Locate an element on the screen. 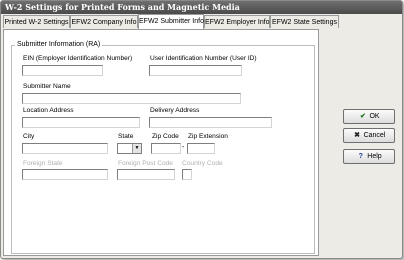 Image resolution: width=404 pixels, height=260 pixels. ok-button: ✔ OK is located at coordinates (369, 116).